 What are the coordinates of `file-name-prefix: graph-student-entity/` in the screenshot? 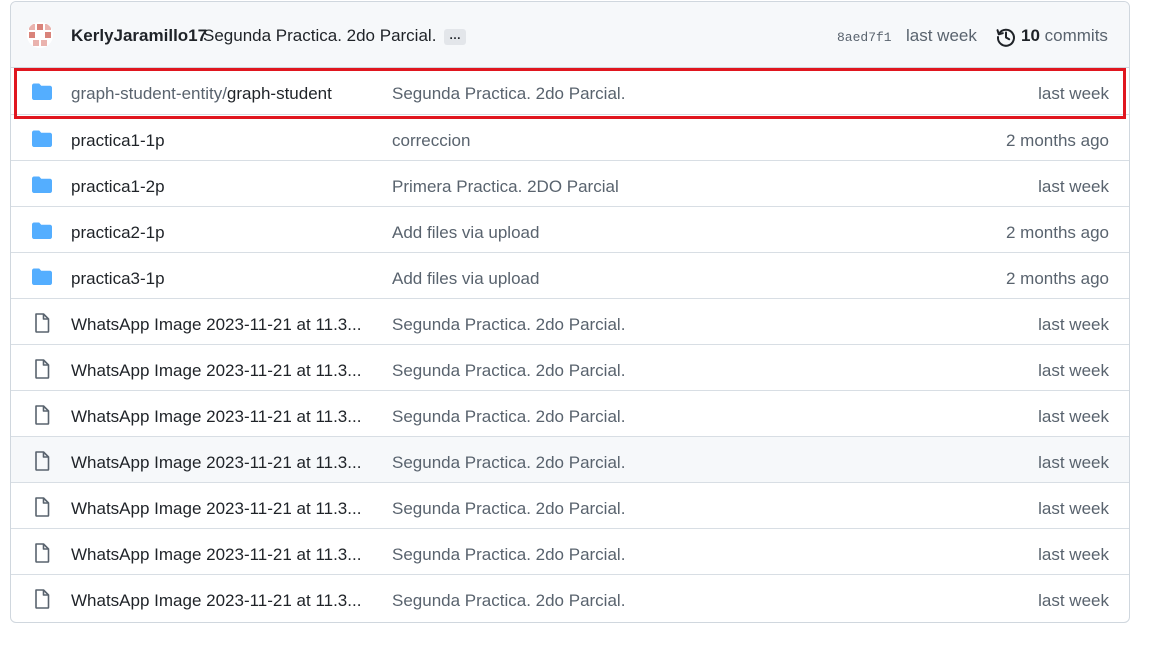 It's located at (149, 93).